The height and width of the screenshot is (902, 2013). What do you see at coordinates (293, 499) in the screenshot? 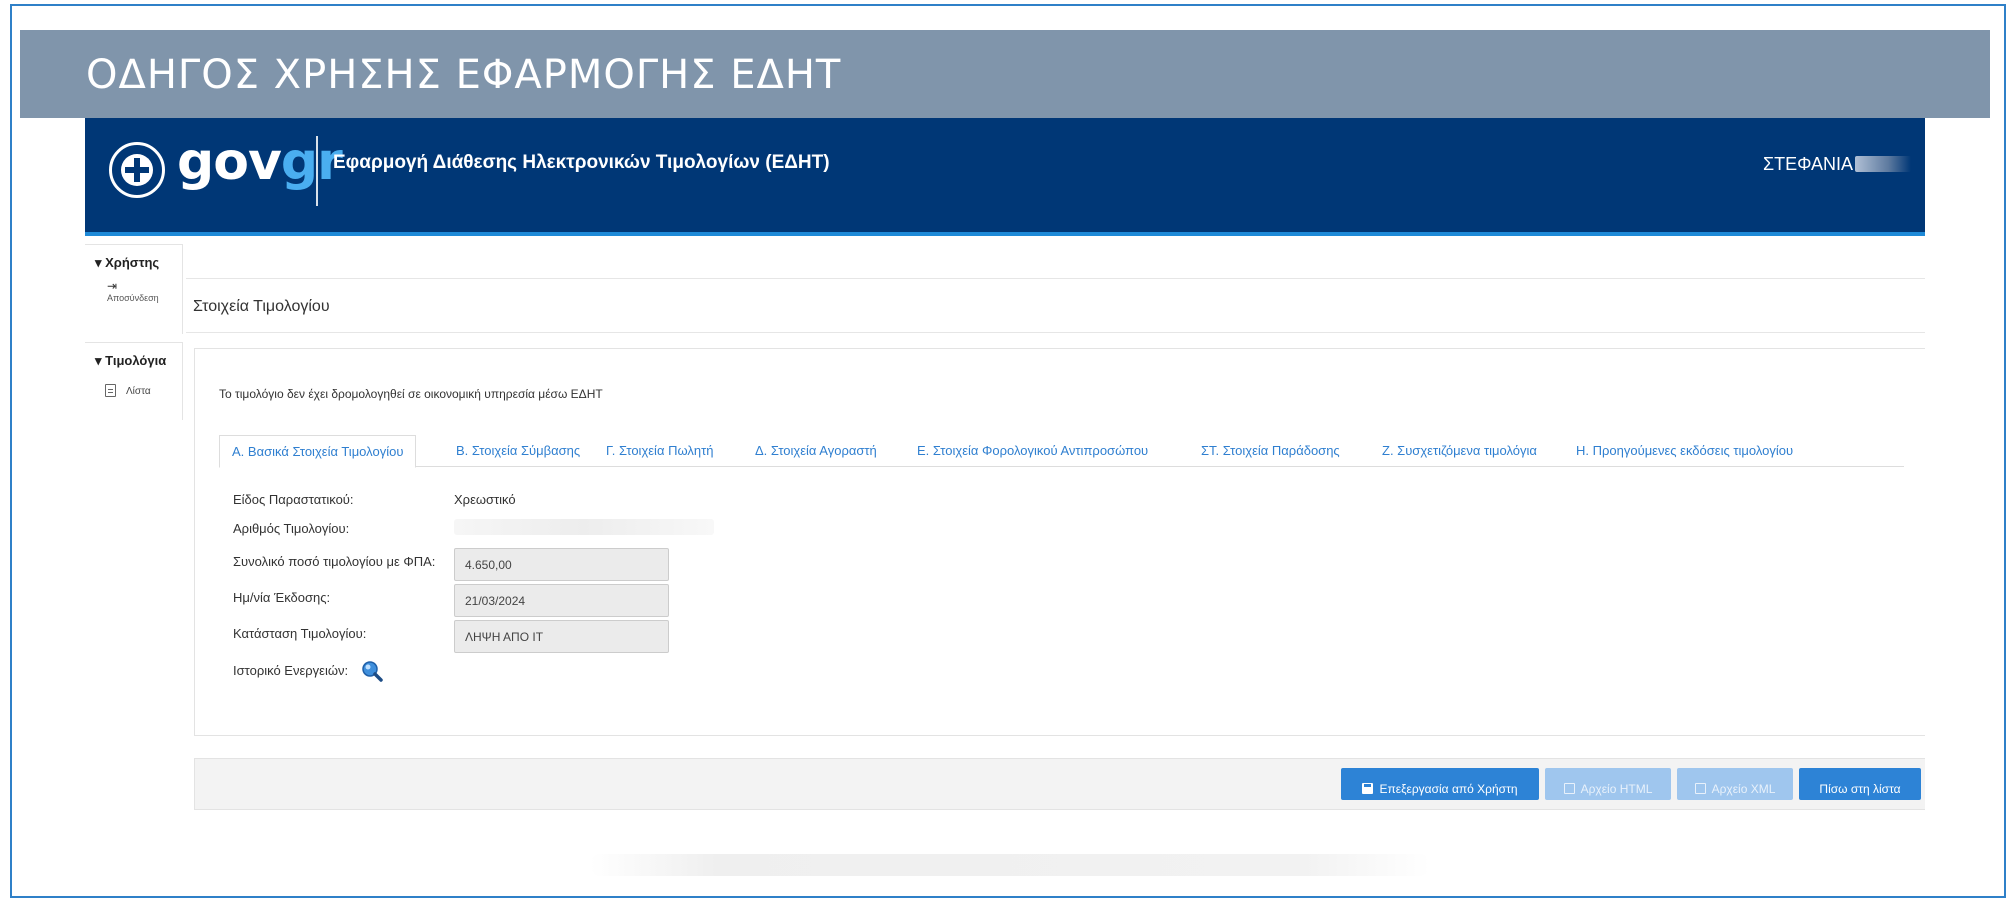
I see `doc-type-label: Είδος Παραστατικού:` at bounding box center [293, 499].